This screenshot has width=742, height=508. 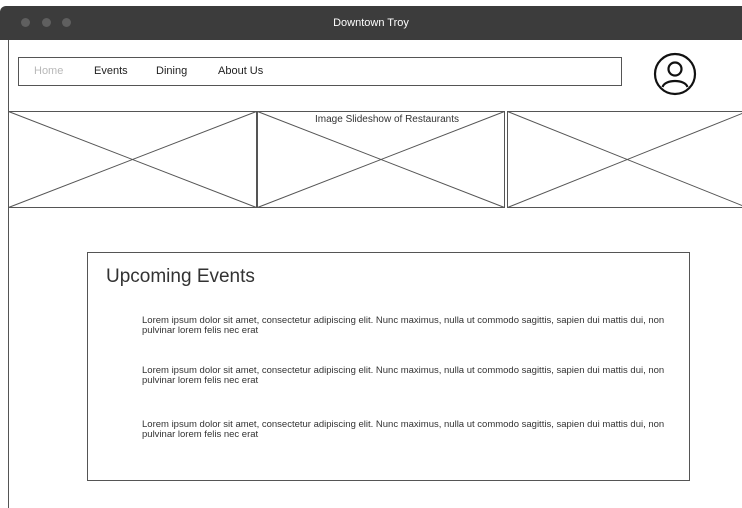 What do you see at coordinates (171, 71) in the screenshot?
I see `nav-item-dining: Dining` at bounding box center [171, 71].